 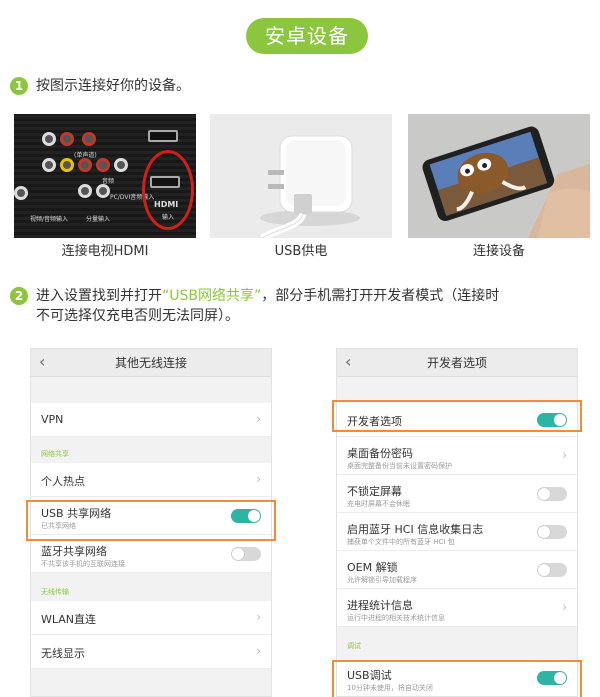 I want to click on process-stats-row: 进程统计信息 运行中进程的相关技术统计信息 ›, so click(x=457, y=608).